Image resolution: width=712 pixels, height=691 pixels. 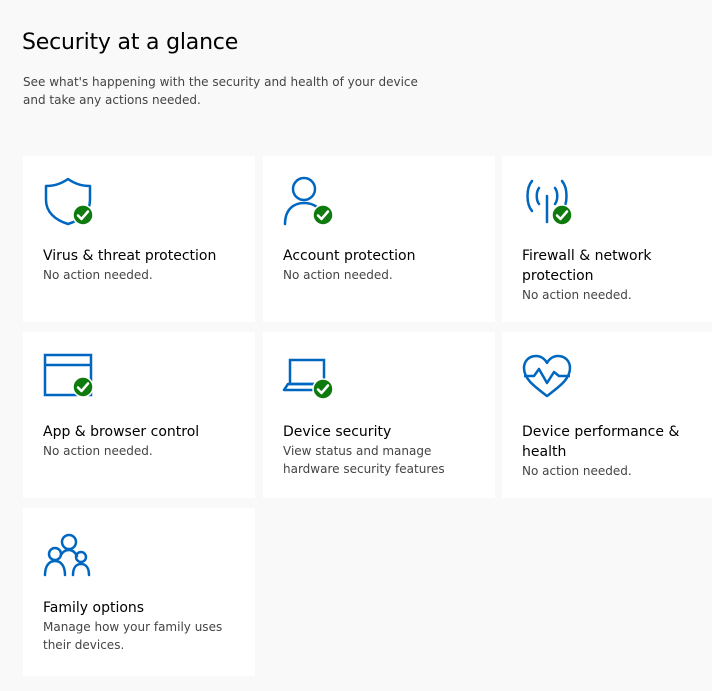 What do you see at coordinates (548, 377) in the screenshot?
I see `heart-pulse-icon` at bounding box center [548, 377].